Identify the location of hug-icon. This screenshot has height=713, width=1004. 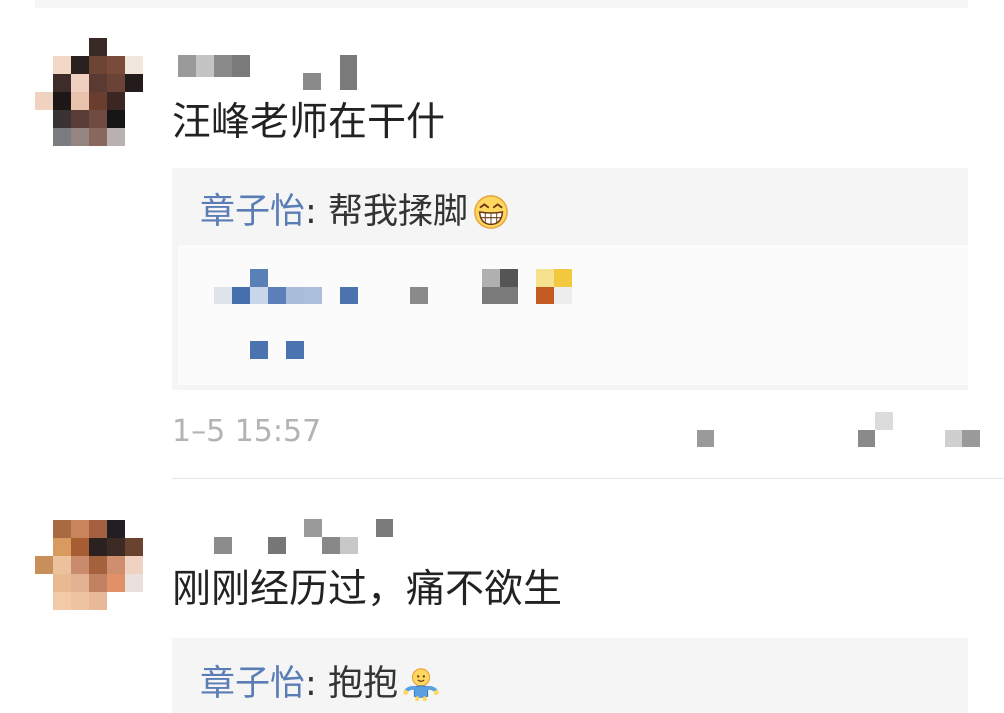
(421, 684).